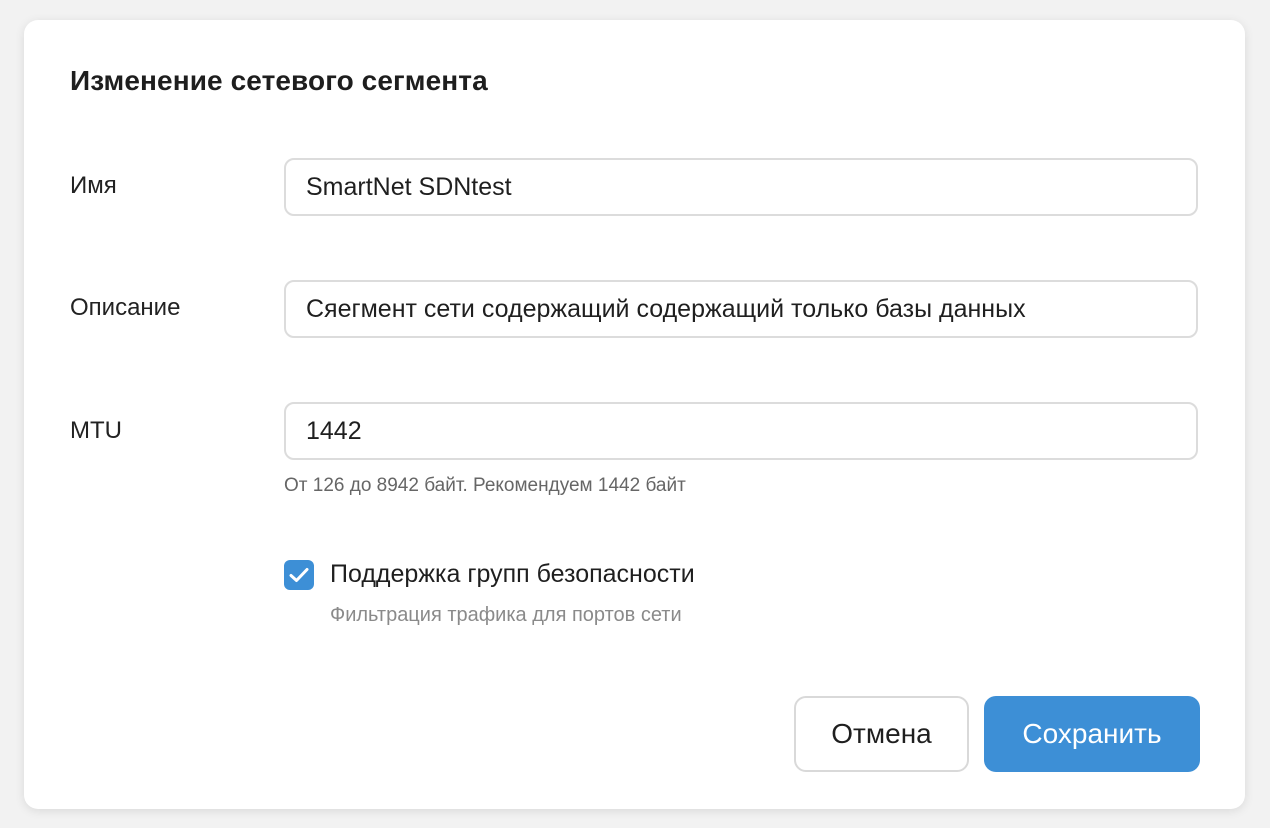 The height and width of the screenshot is (828, 1270). I want to click on dialog-title: Изменение сетевого сегмента, so click(279, 80).